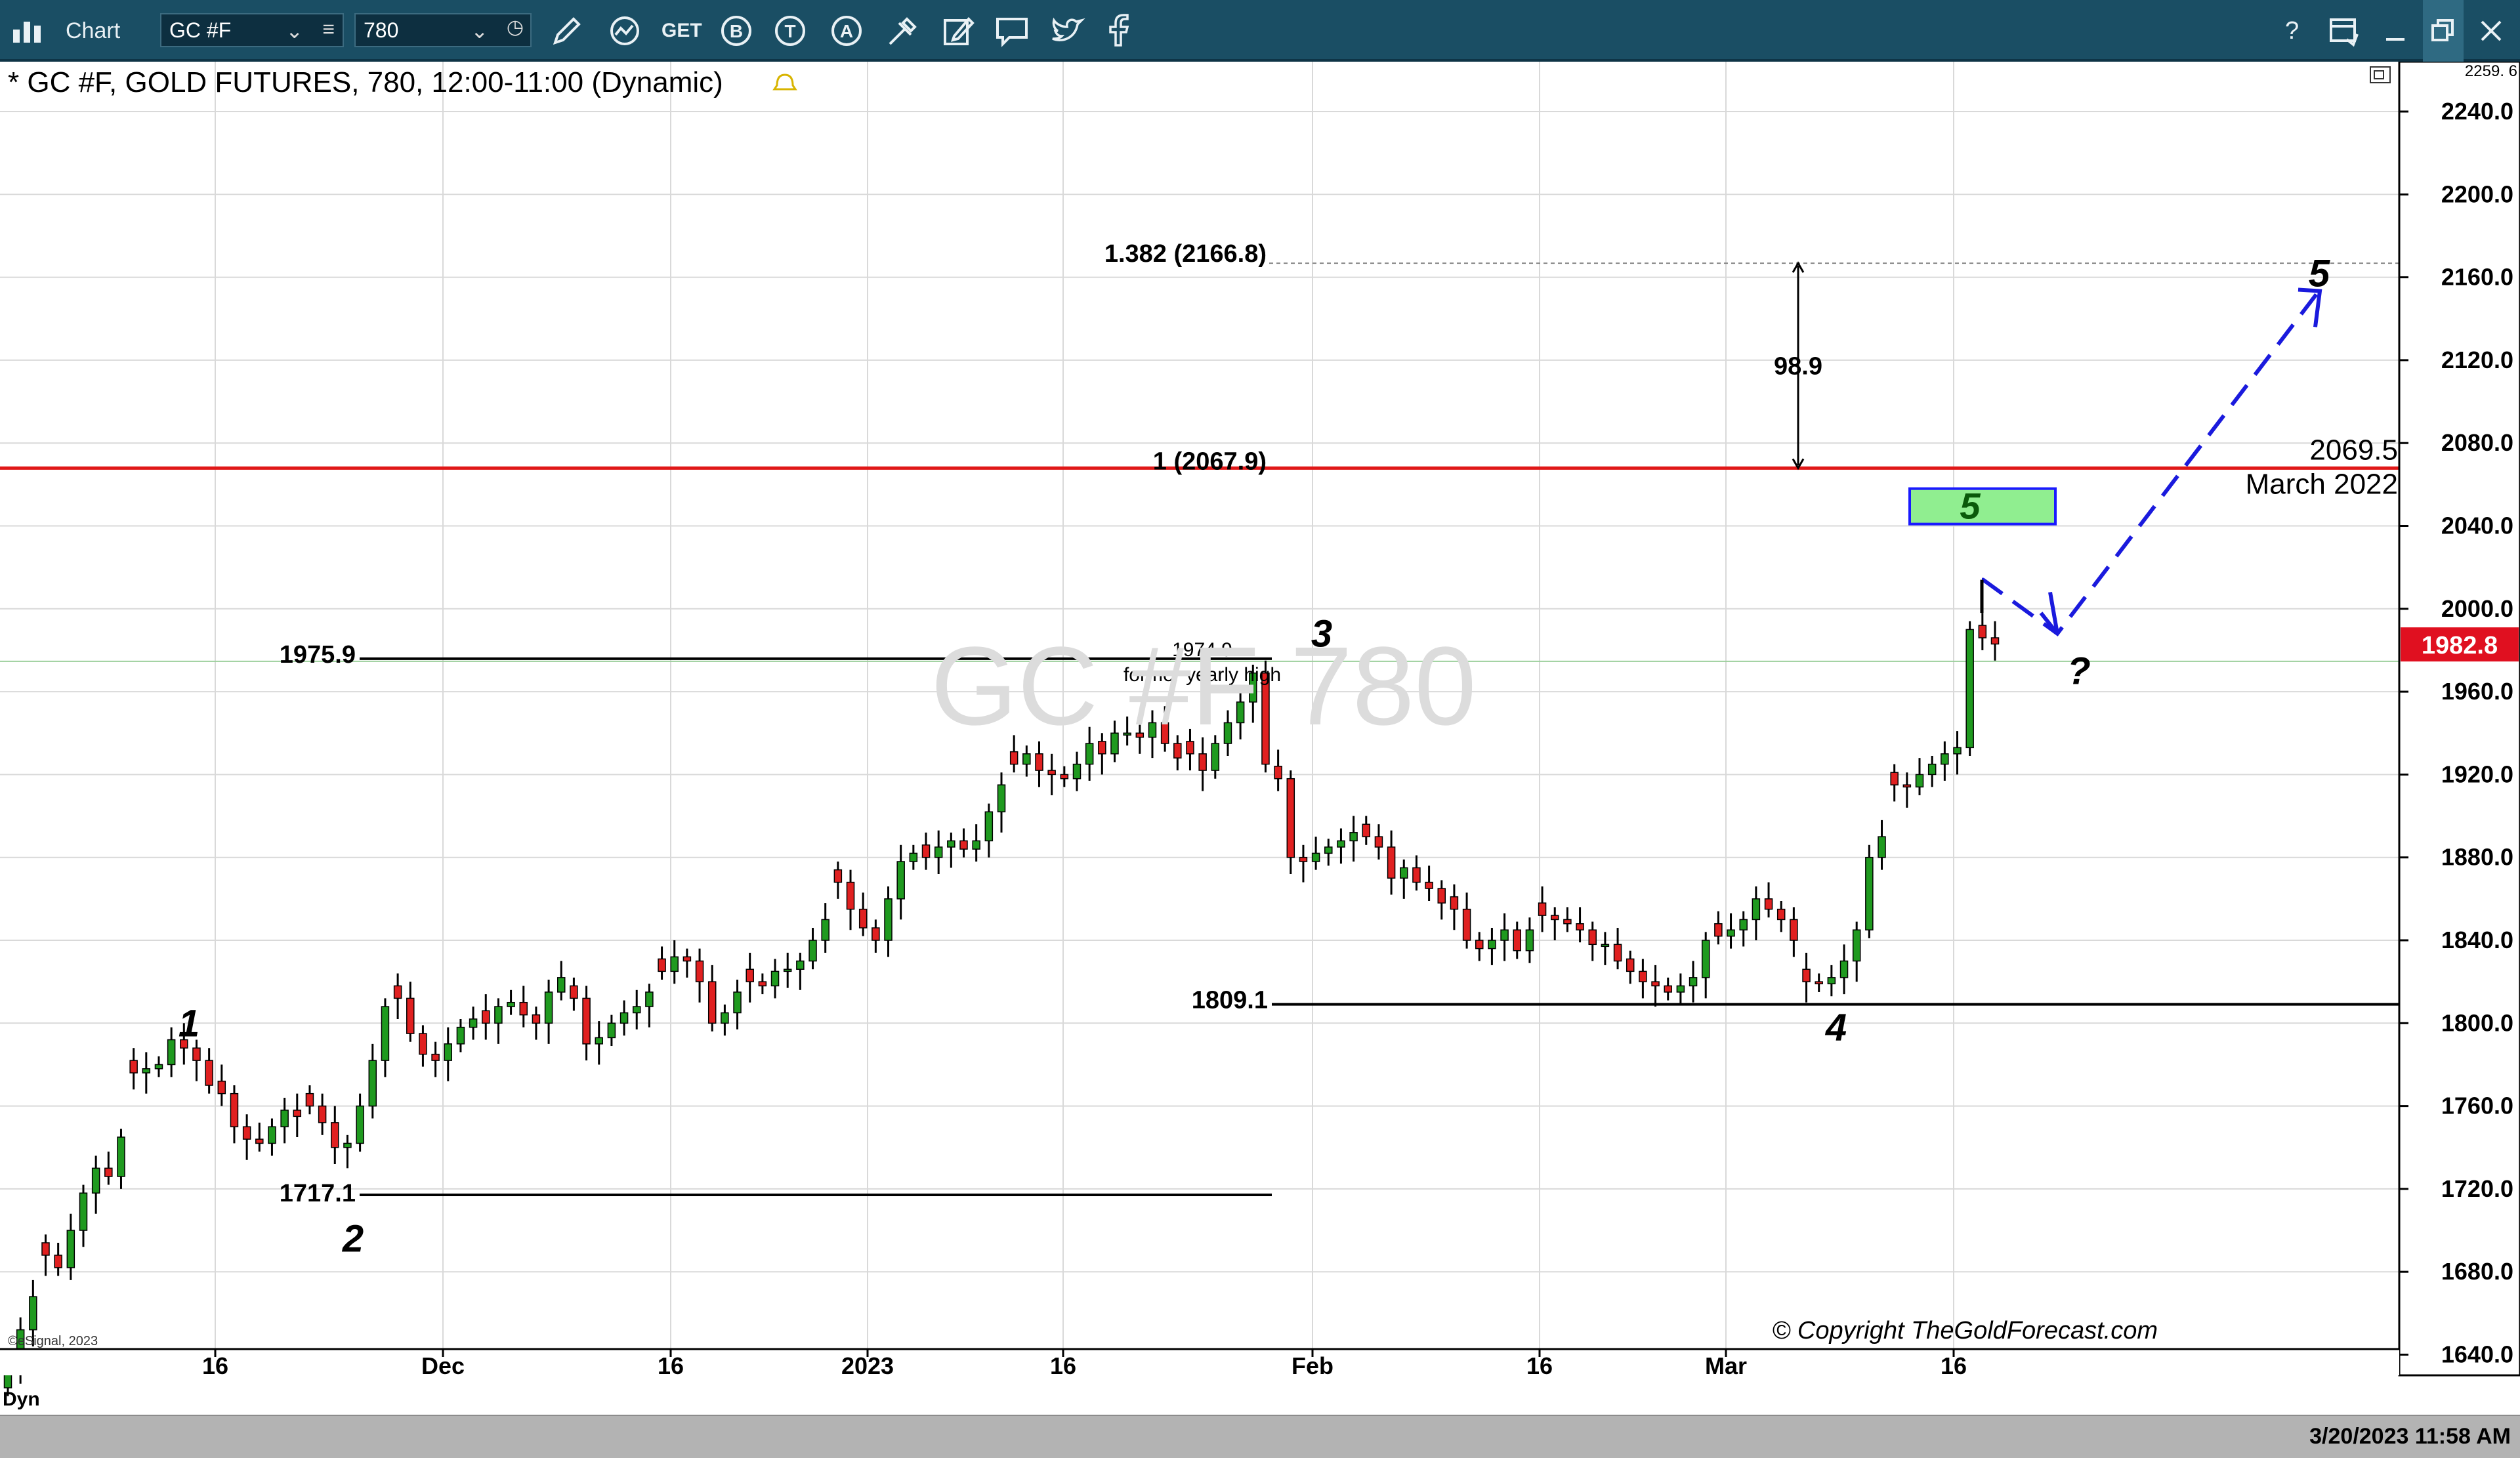  Describe the element at coordinates (958, 31) in the screenshot. I see `edit-icon` at that location.